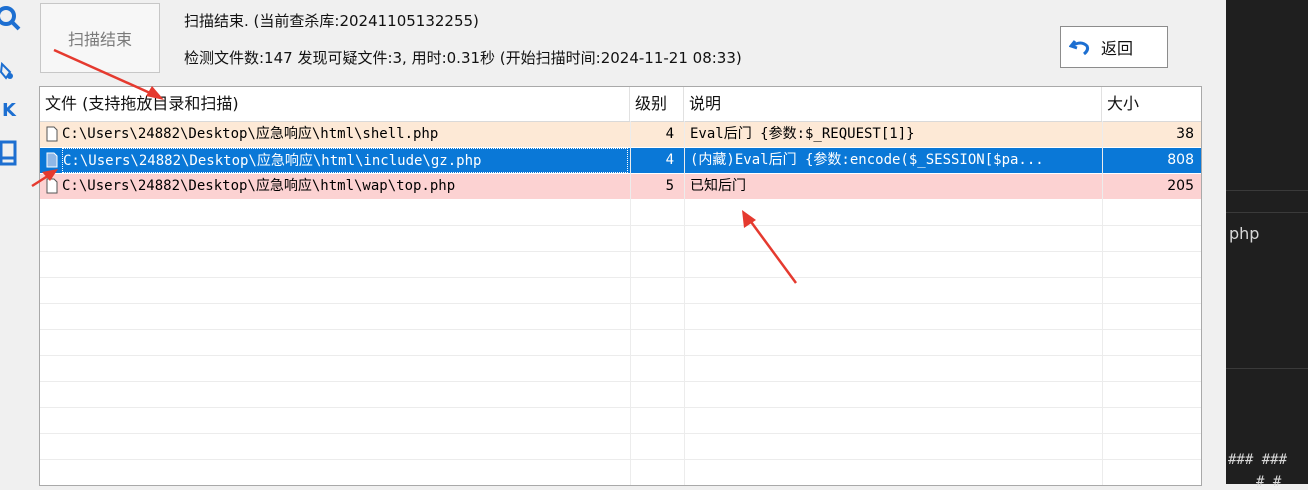 The height and width of the screenshot is (490, 1308). What do you see at coordinates (1151, 104) in the screenshot?
I see `column-size: 大小` at bounding box center [1151, 104].